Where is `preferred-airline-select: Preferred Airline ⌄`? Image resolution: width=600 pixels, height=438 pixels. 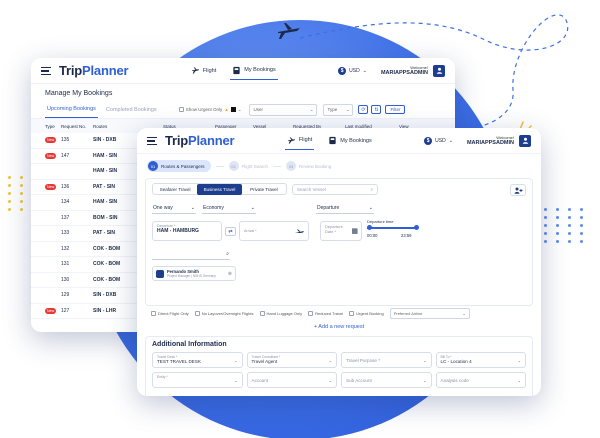
preferred-airline-select: Preferred Airline ⌄ is located at coordinates (429, 313).